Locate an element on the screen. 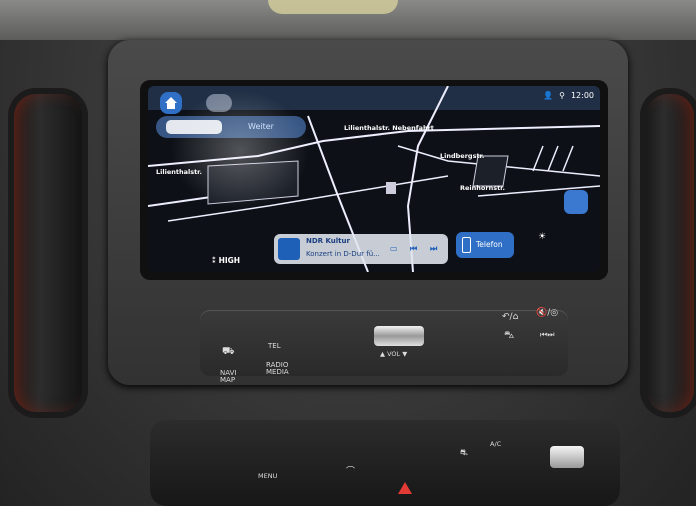  display-brightness-icon: ☀ is located at coordinates (542, 237).